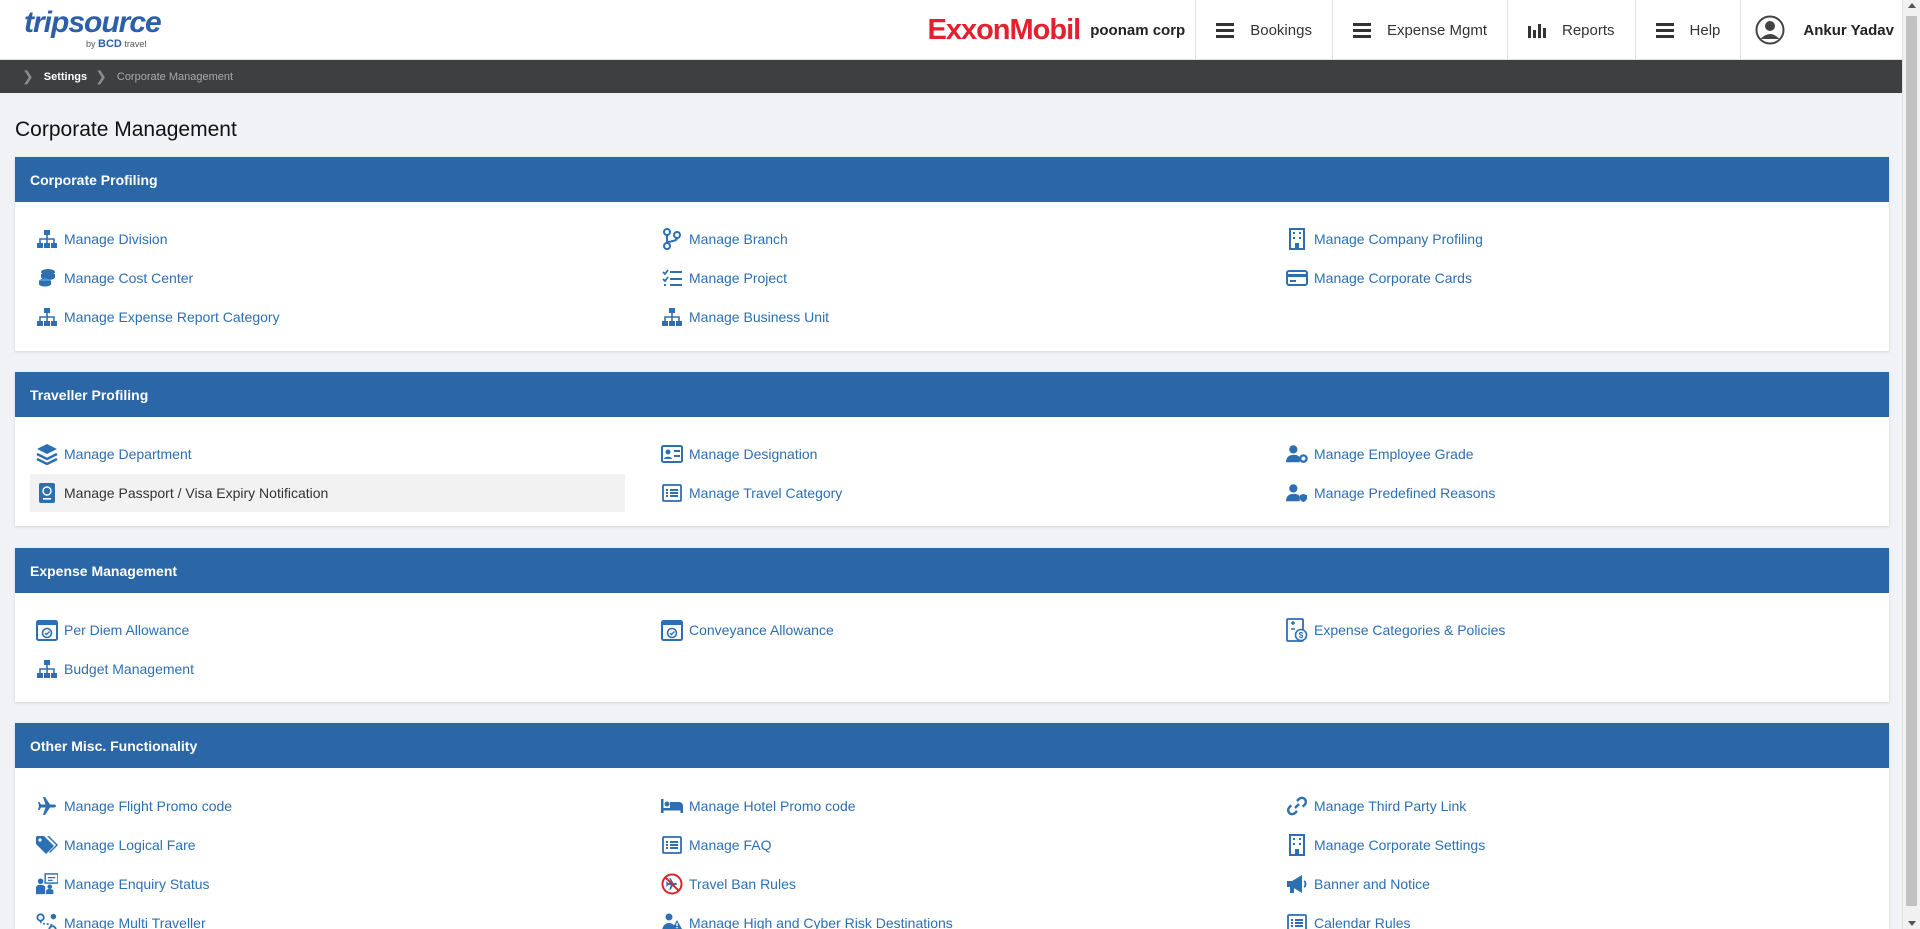 This screenshot has width=1920, height=929. I want to click on link-manage-multi-traveller: Manage Multi Traveller, so click(327, 916).